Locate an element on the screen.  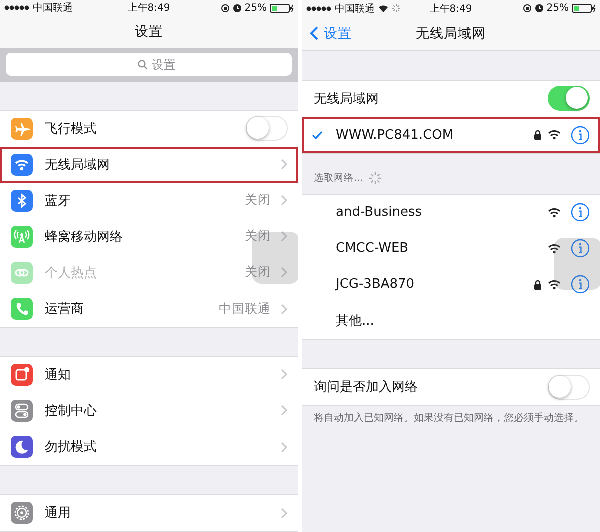
network-row: WWW.PC841.COM is located at coordinates (451, 135).